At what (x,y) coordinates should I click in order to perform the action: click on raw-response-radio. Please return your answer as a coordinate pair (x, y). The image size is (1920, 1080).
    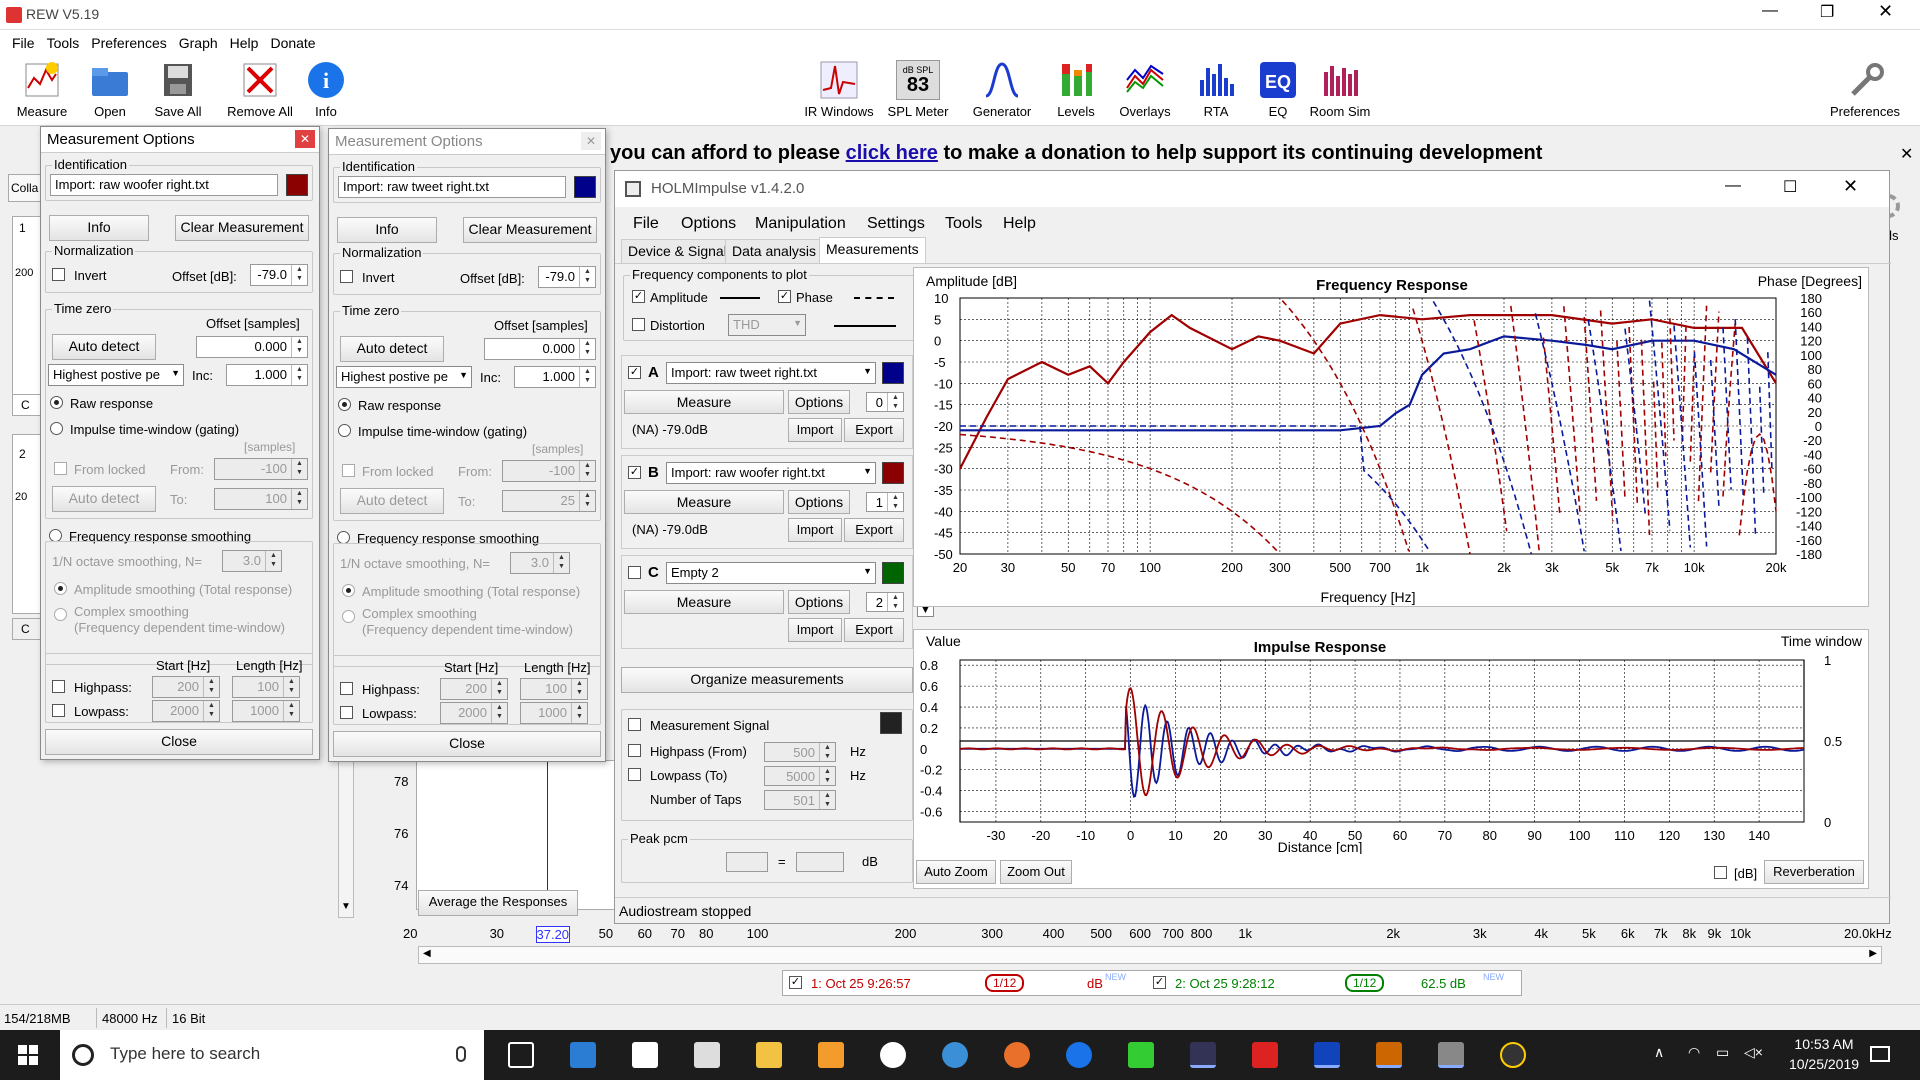
    Looking at the image, I should click on (56, 402).